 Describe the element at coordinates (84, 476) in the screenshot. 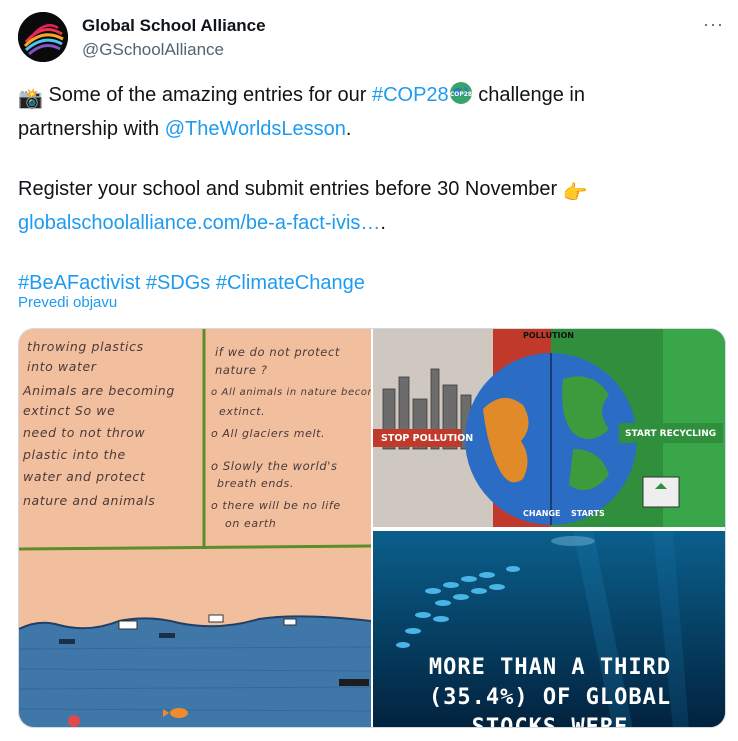

I see `poster-text: water and protect` at that location.